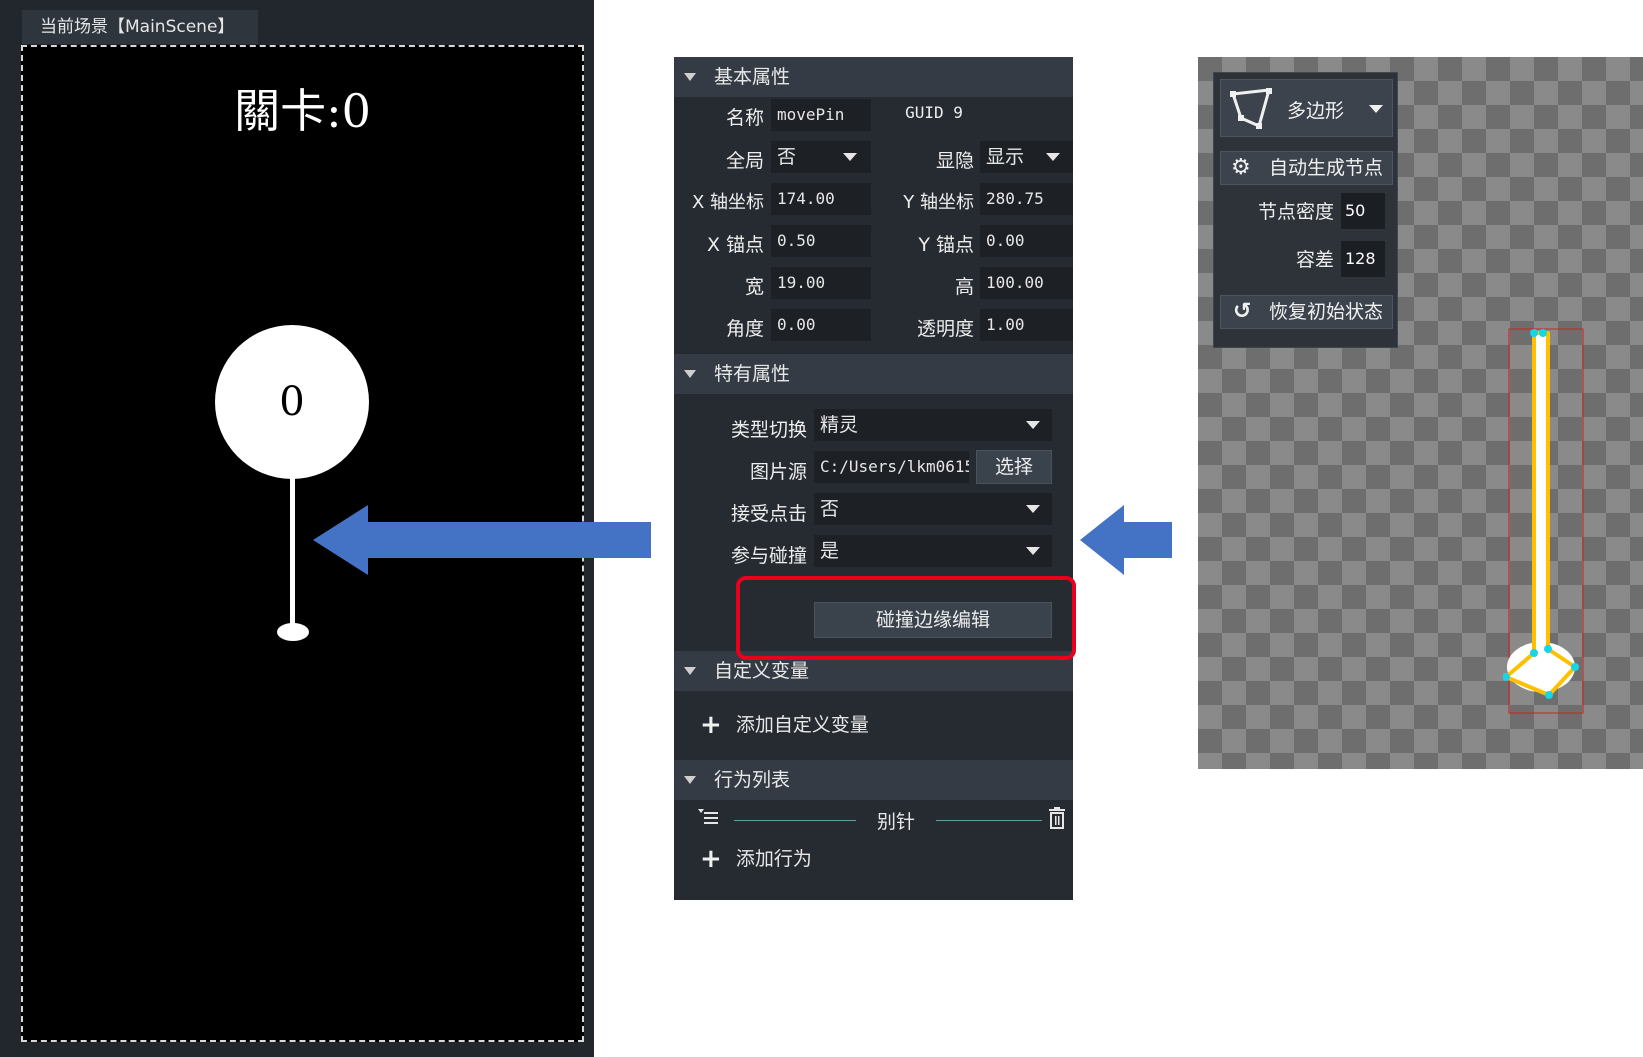 Image resolution: width=1643 pixels, height=1057 pixels. I want to click on anchor-x-field: 0.50, so click(821, 241).